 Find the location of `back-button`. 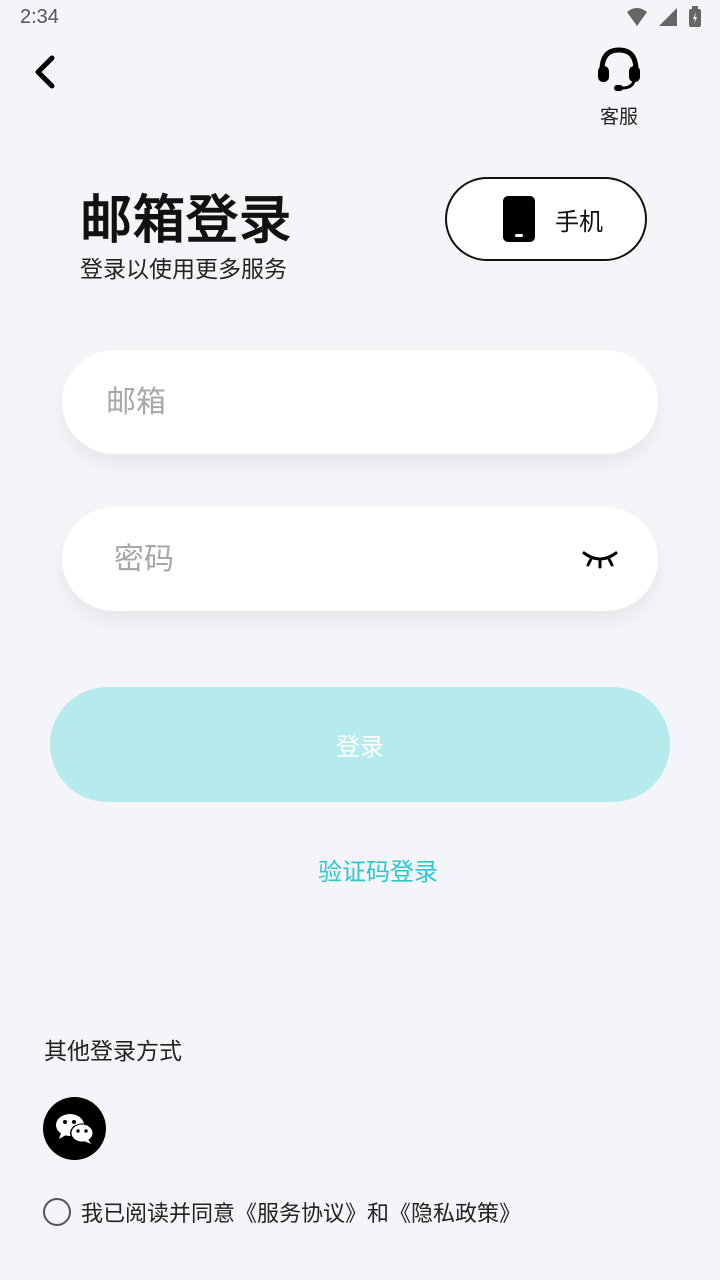

back-button is located at coordinates (48, 72).